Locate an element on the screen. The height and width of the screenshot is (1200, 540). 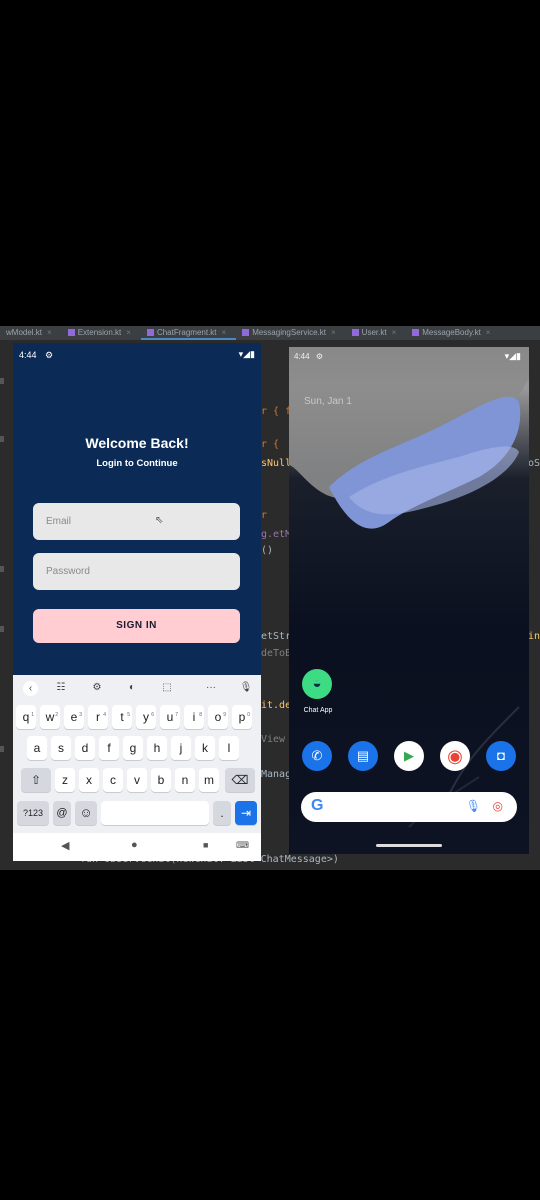
key-f: f is located at coordinates (109, 748).